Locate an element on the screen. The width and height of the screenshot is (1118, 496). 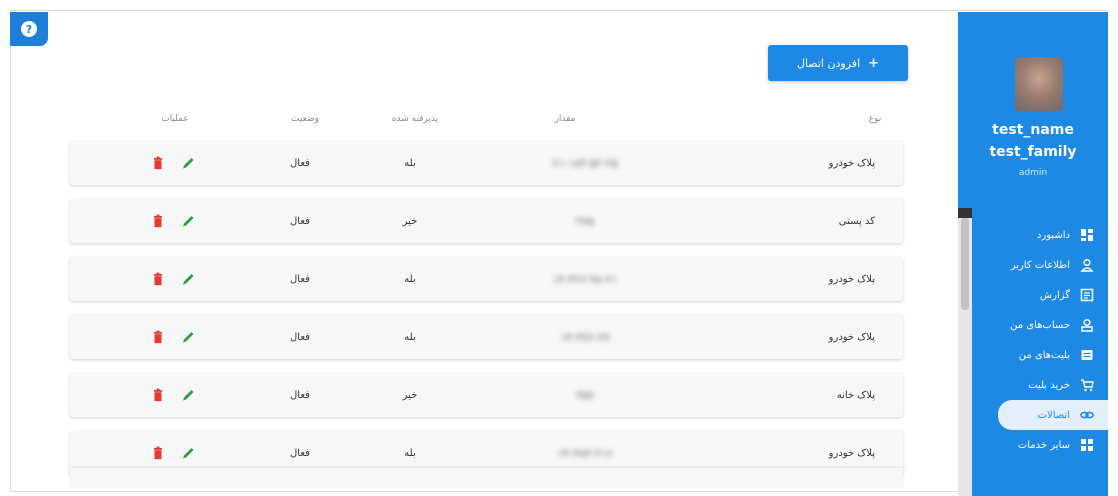
help-button: ? is located at coordinates (29, 29).